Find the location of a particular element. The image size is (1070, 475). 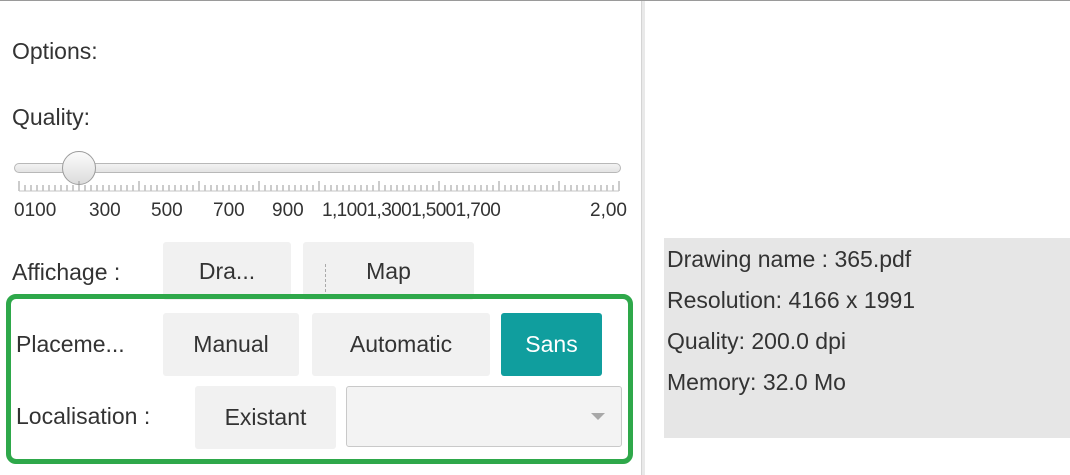

quality-slider-thumb is located at coordinates (79, 168).